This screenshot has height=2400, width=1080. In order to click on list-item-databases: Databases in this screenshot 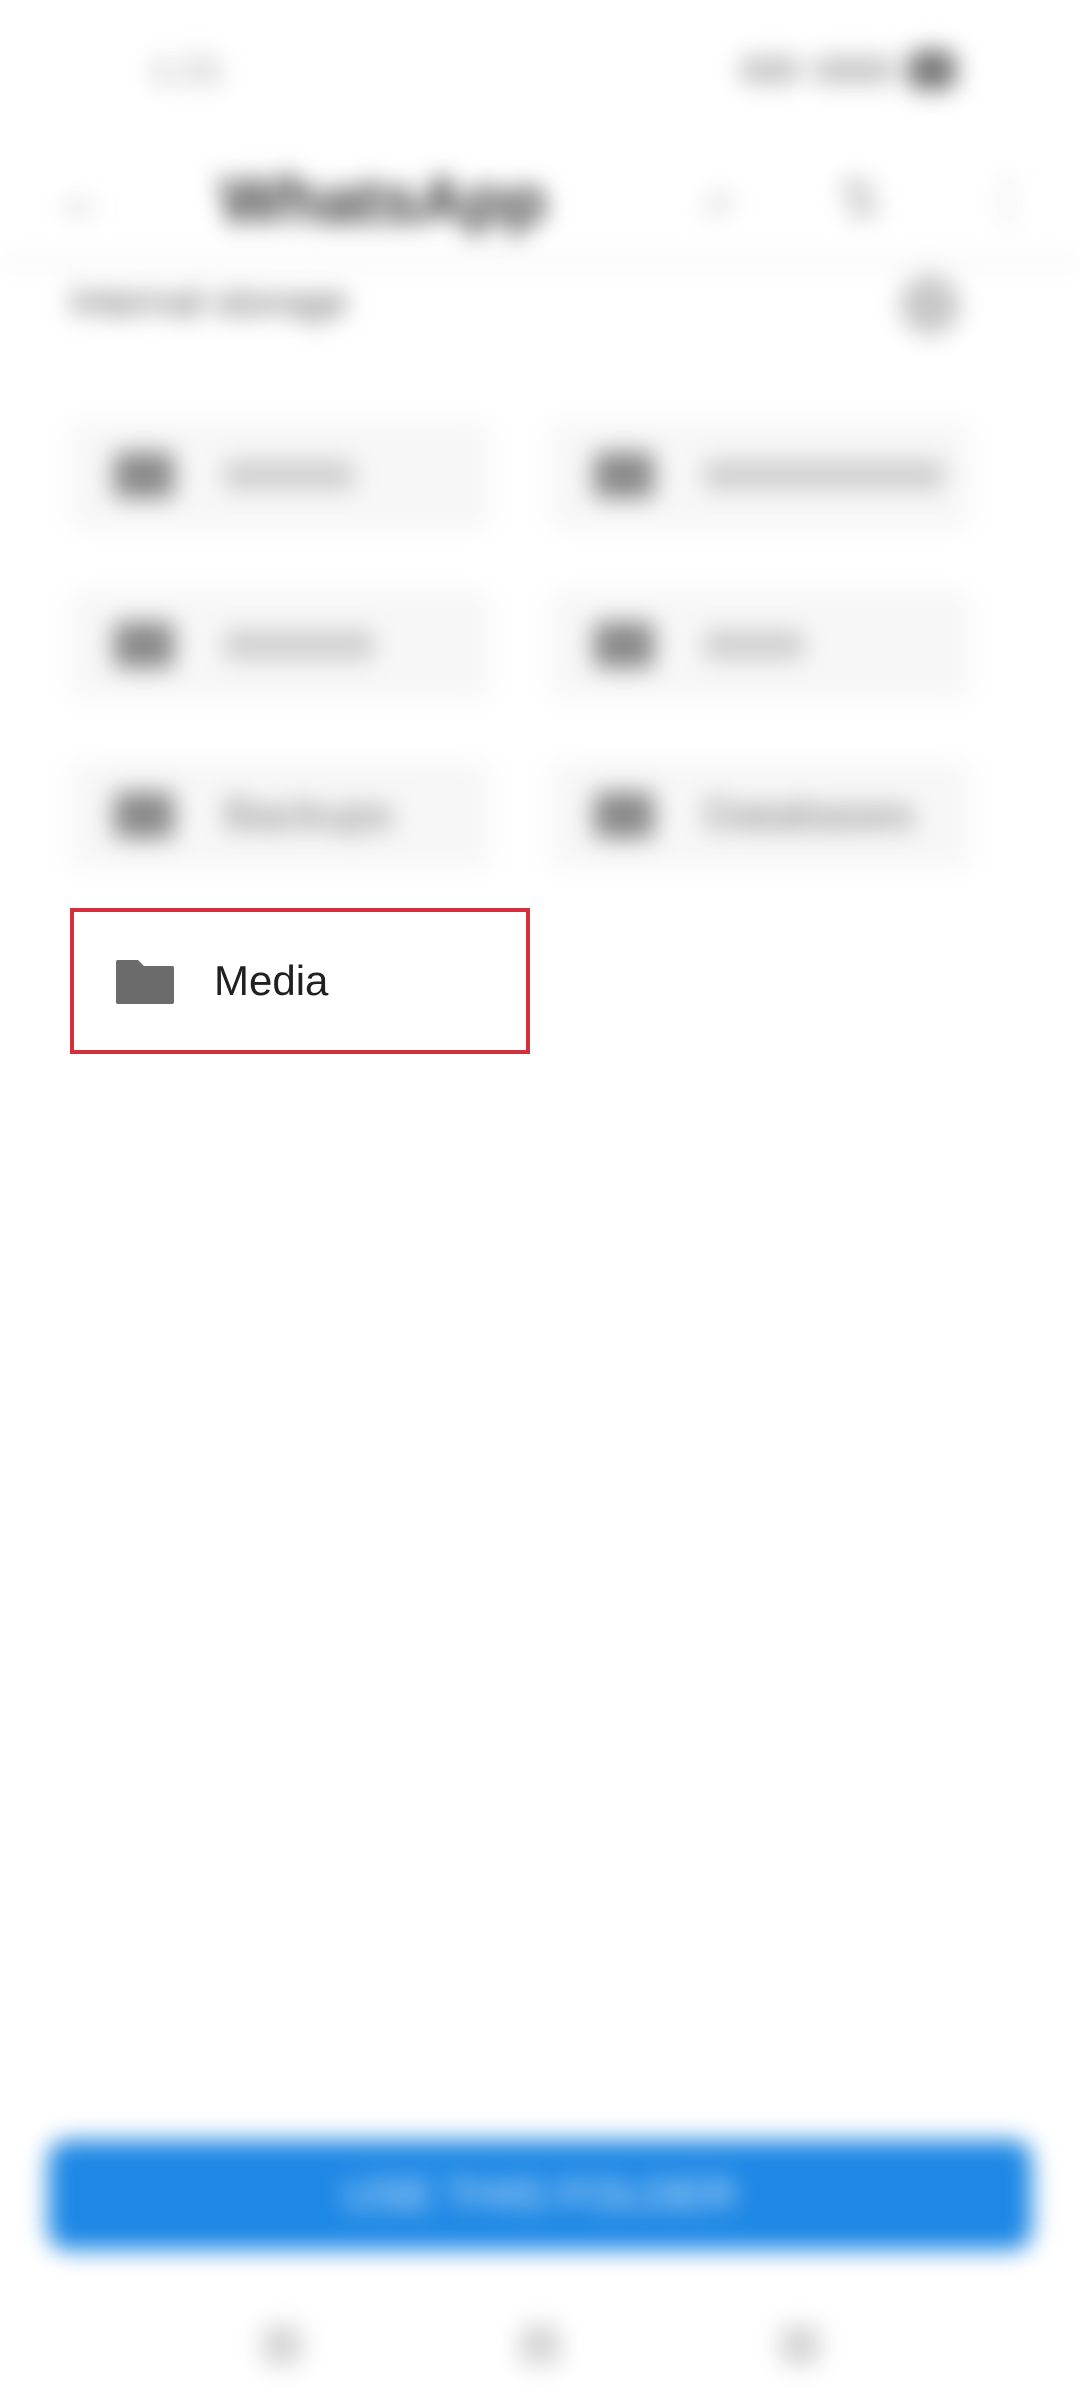, I will do `click(760, 815)`.